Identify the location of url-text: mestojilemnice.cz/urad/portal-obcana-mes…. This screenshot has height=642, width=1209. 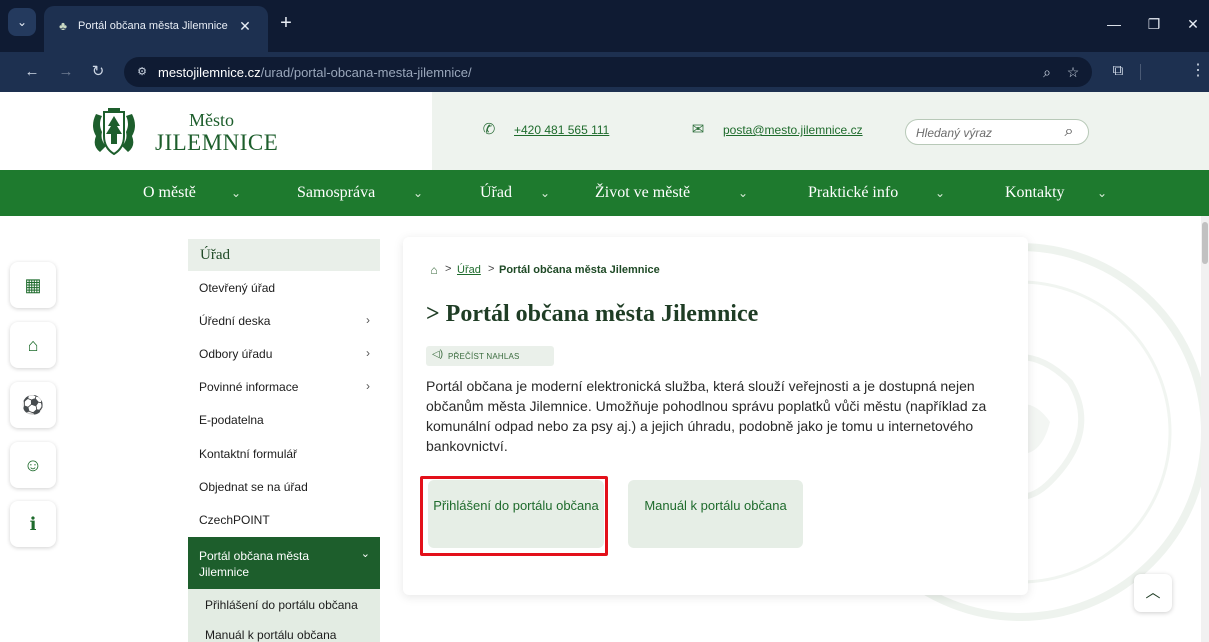
(315, 72).